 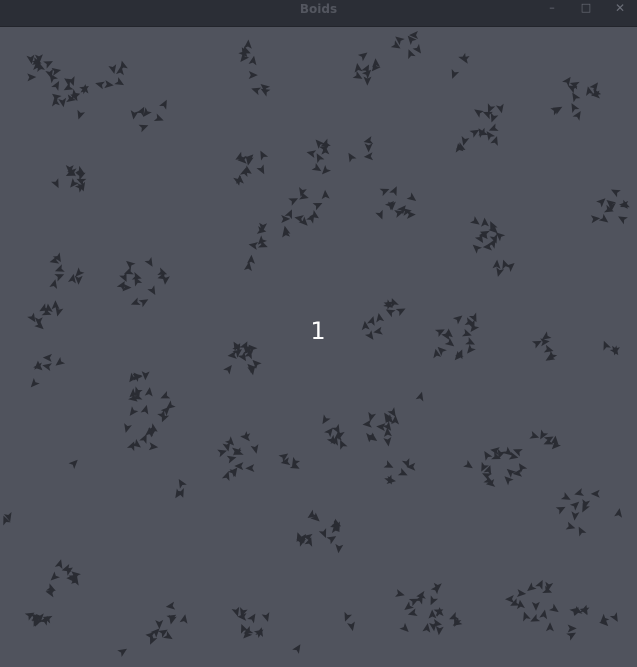 What do you see at coordinates (318, 13) in the screenshot?
I see `title-bar: Boids – □ ✕` at bounding box center [318, 13].